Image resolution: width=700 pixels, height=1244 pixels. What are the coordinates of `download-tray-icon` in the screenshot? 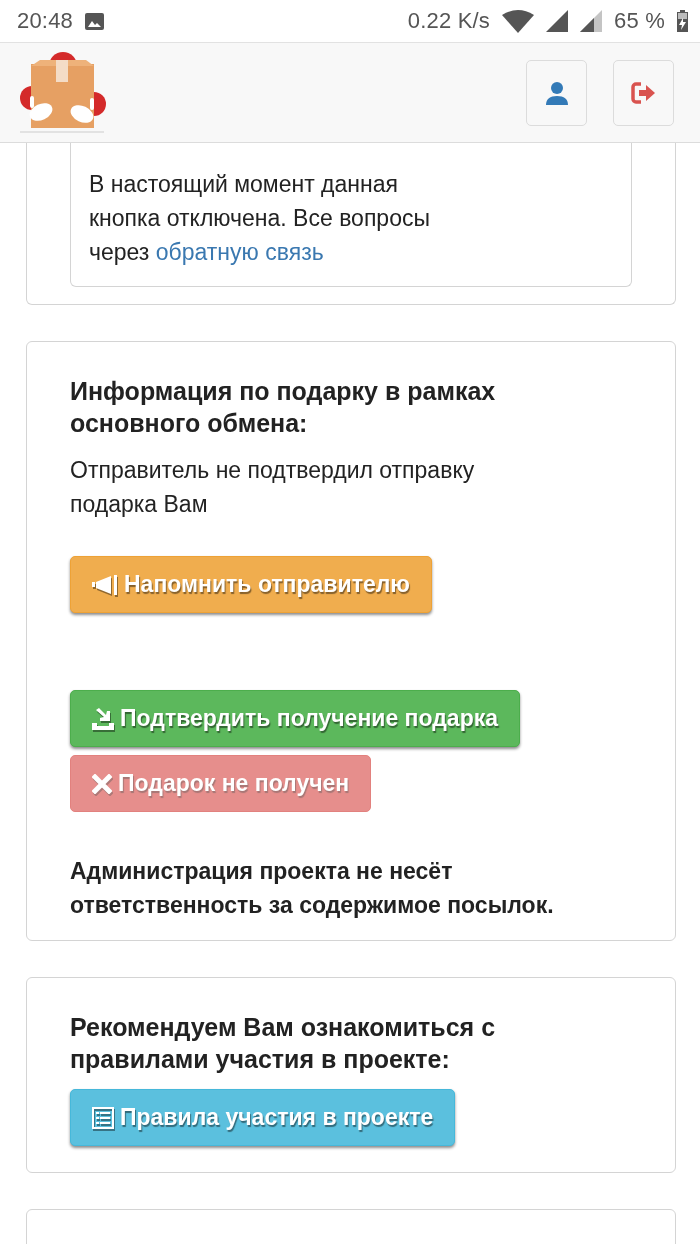 It's located at (103, 718).